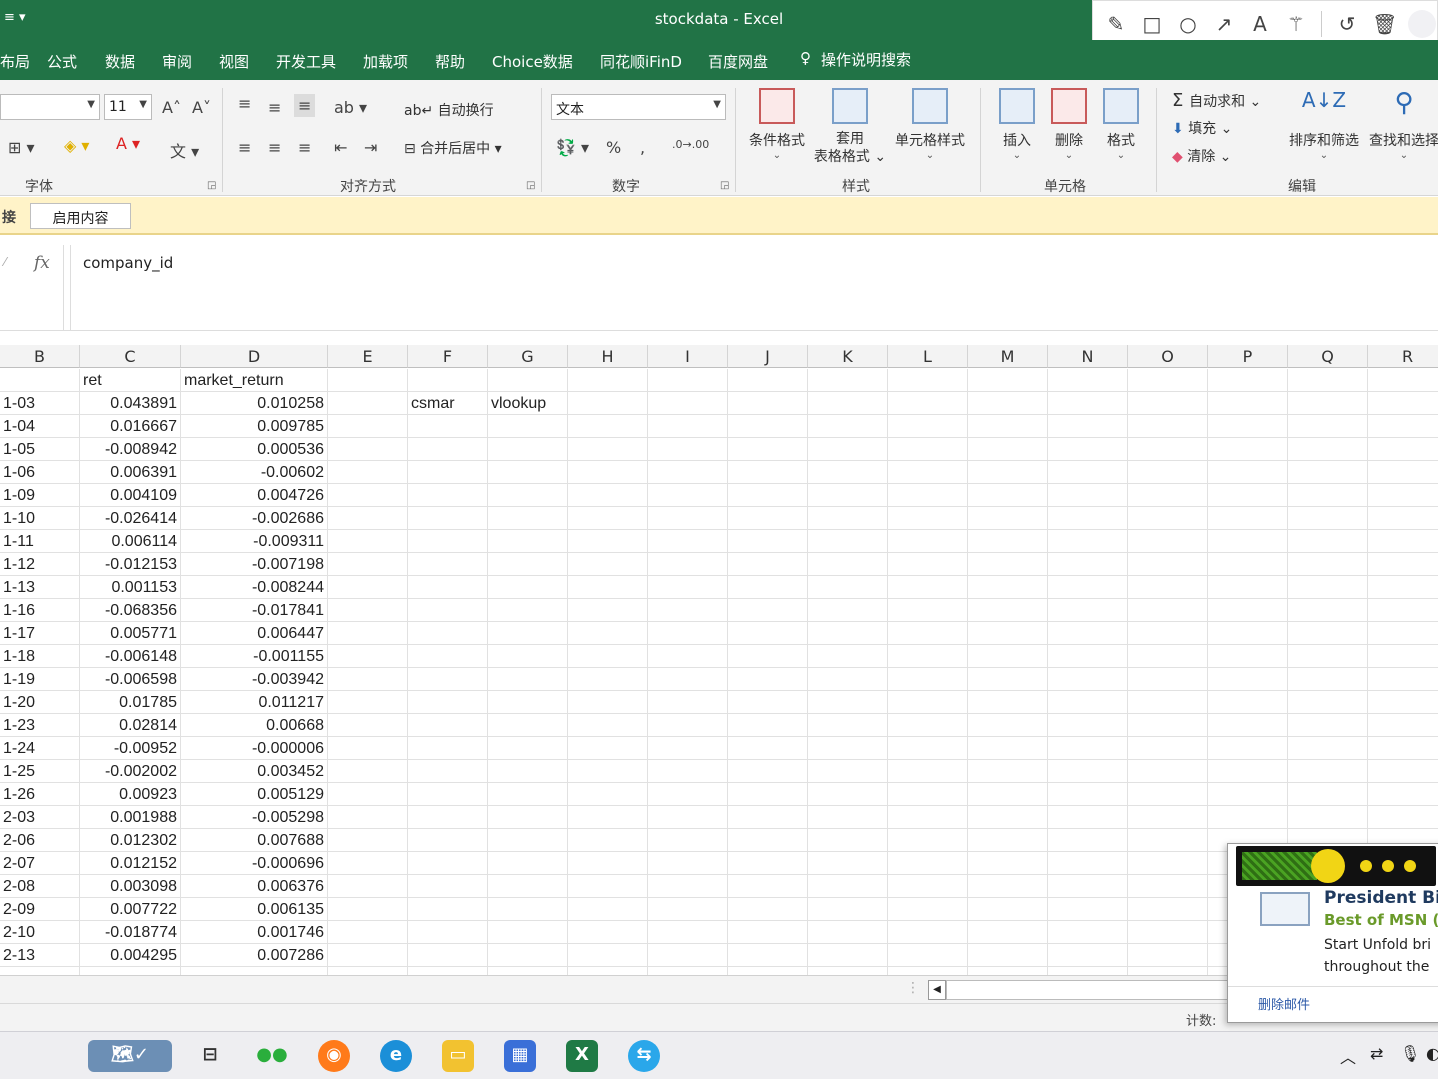 Image resolution: width=1438 pixels, height=1079 pixels. What do you see at coordinates (1248, 725) in the screenshot?
I see `cell-p16` at bounding box center [1248, 725].